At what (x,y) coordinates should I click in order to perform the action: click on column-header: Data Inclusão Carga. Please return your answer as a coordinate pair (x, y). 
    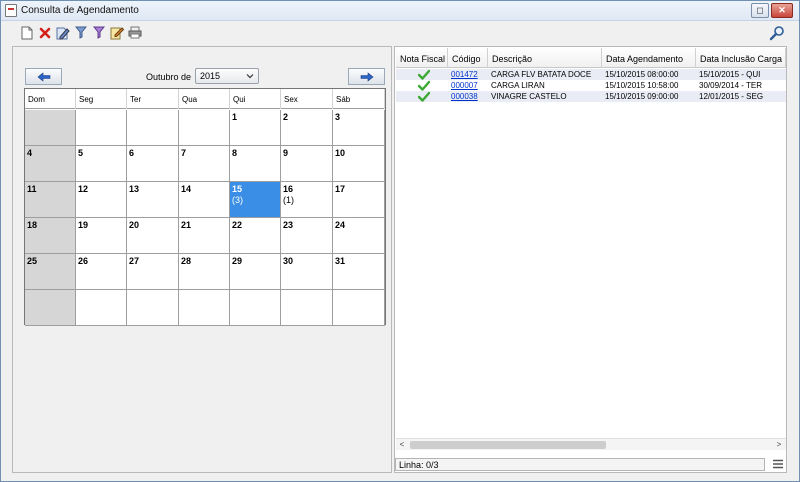
    Looking at the image, I should click on (741, 58).